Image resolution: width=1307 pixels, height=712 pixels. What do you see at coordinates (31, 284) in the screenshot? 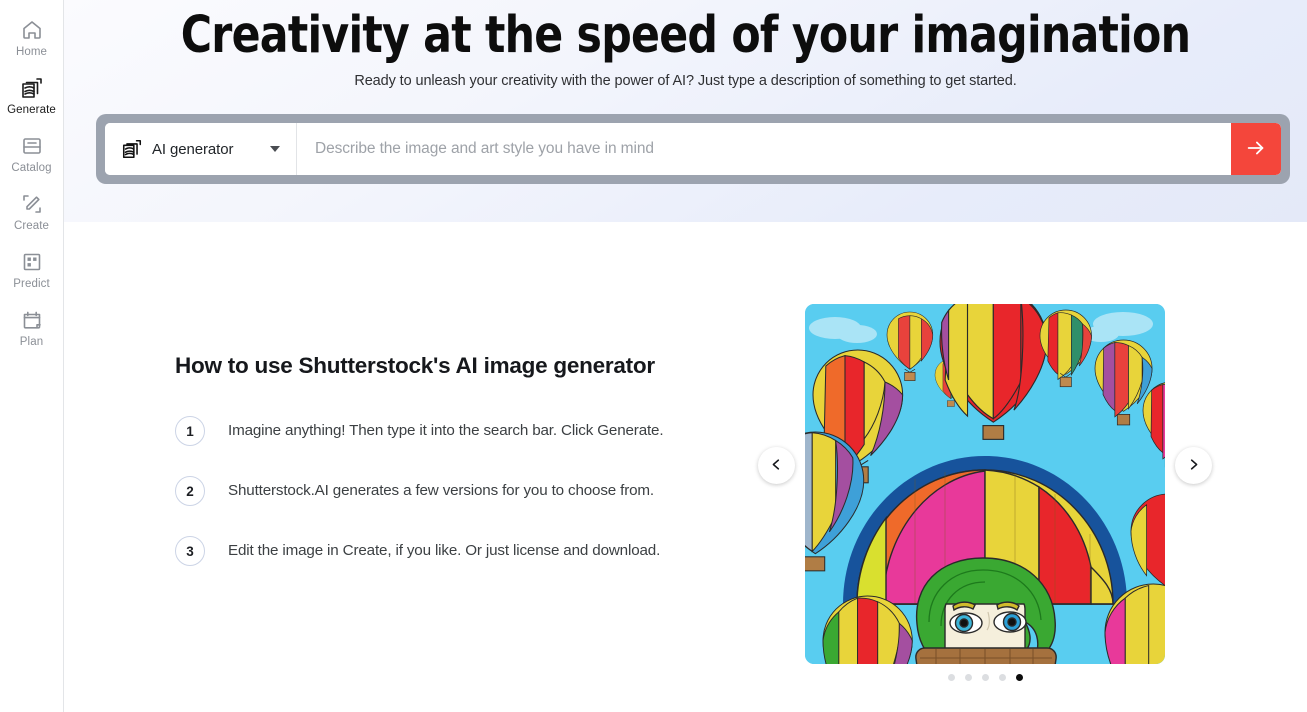
I see `sidebar-item-predict-label: Predict` at bounding box center [31, 284].